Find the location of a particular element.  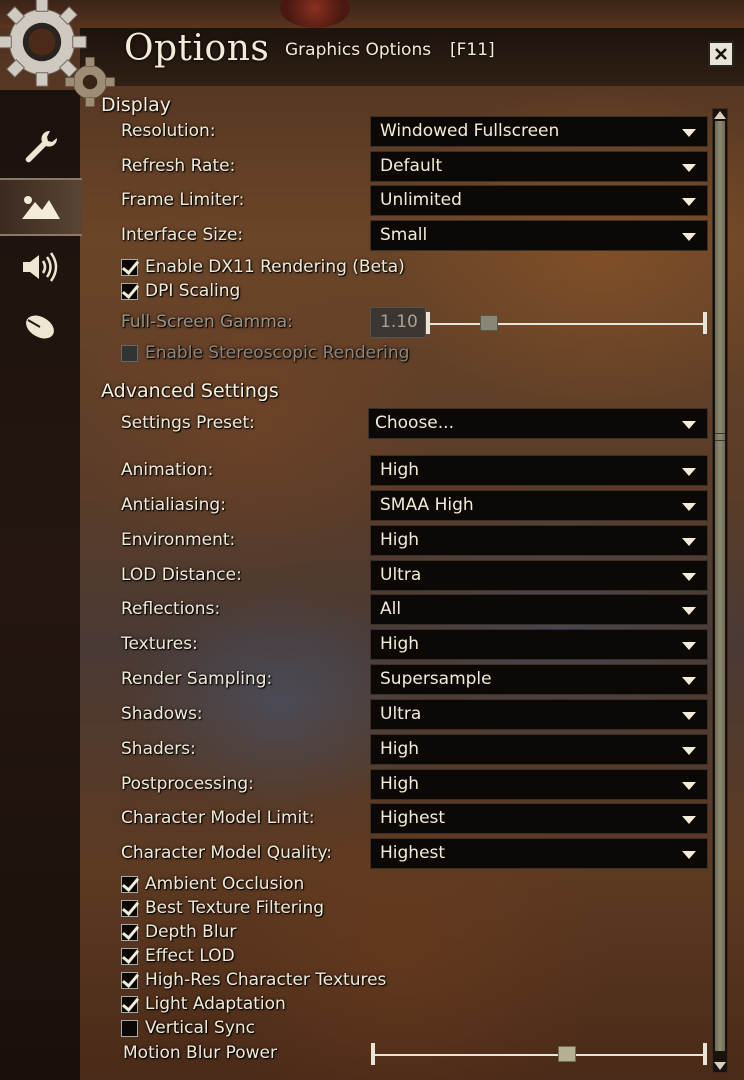

tab-controls is located at coordinates (40, 327).